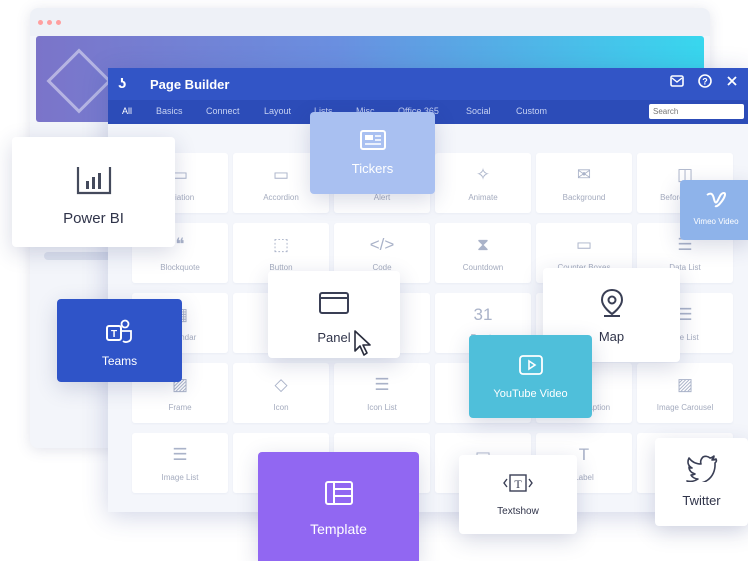 This screenshot has width=748, height=561. I want to click on power-bi-icon, so click(93, 182).